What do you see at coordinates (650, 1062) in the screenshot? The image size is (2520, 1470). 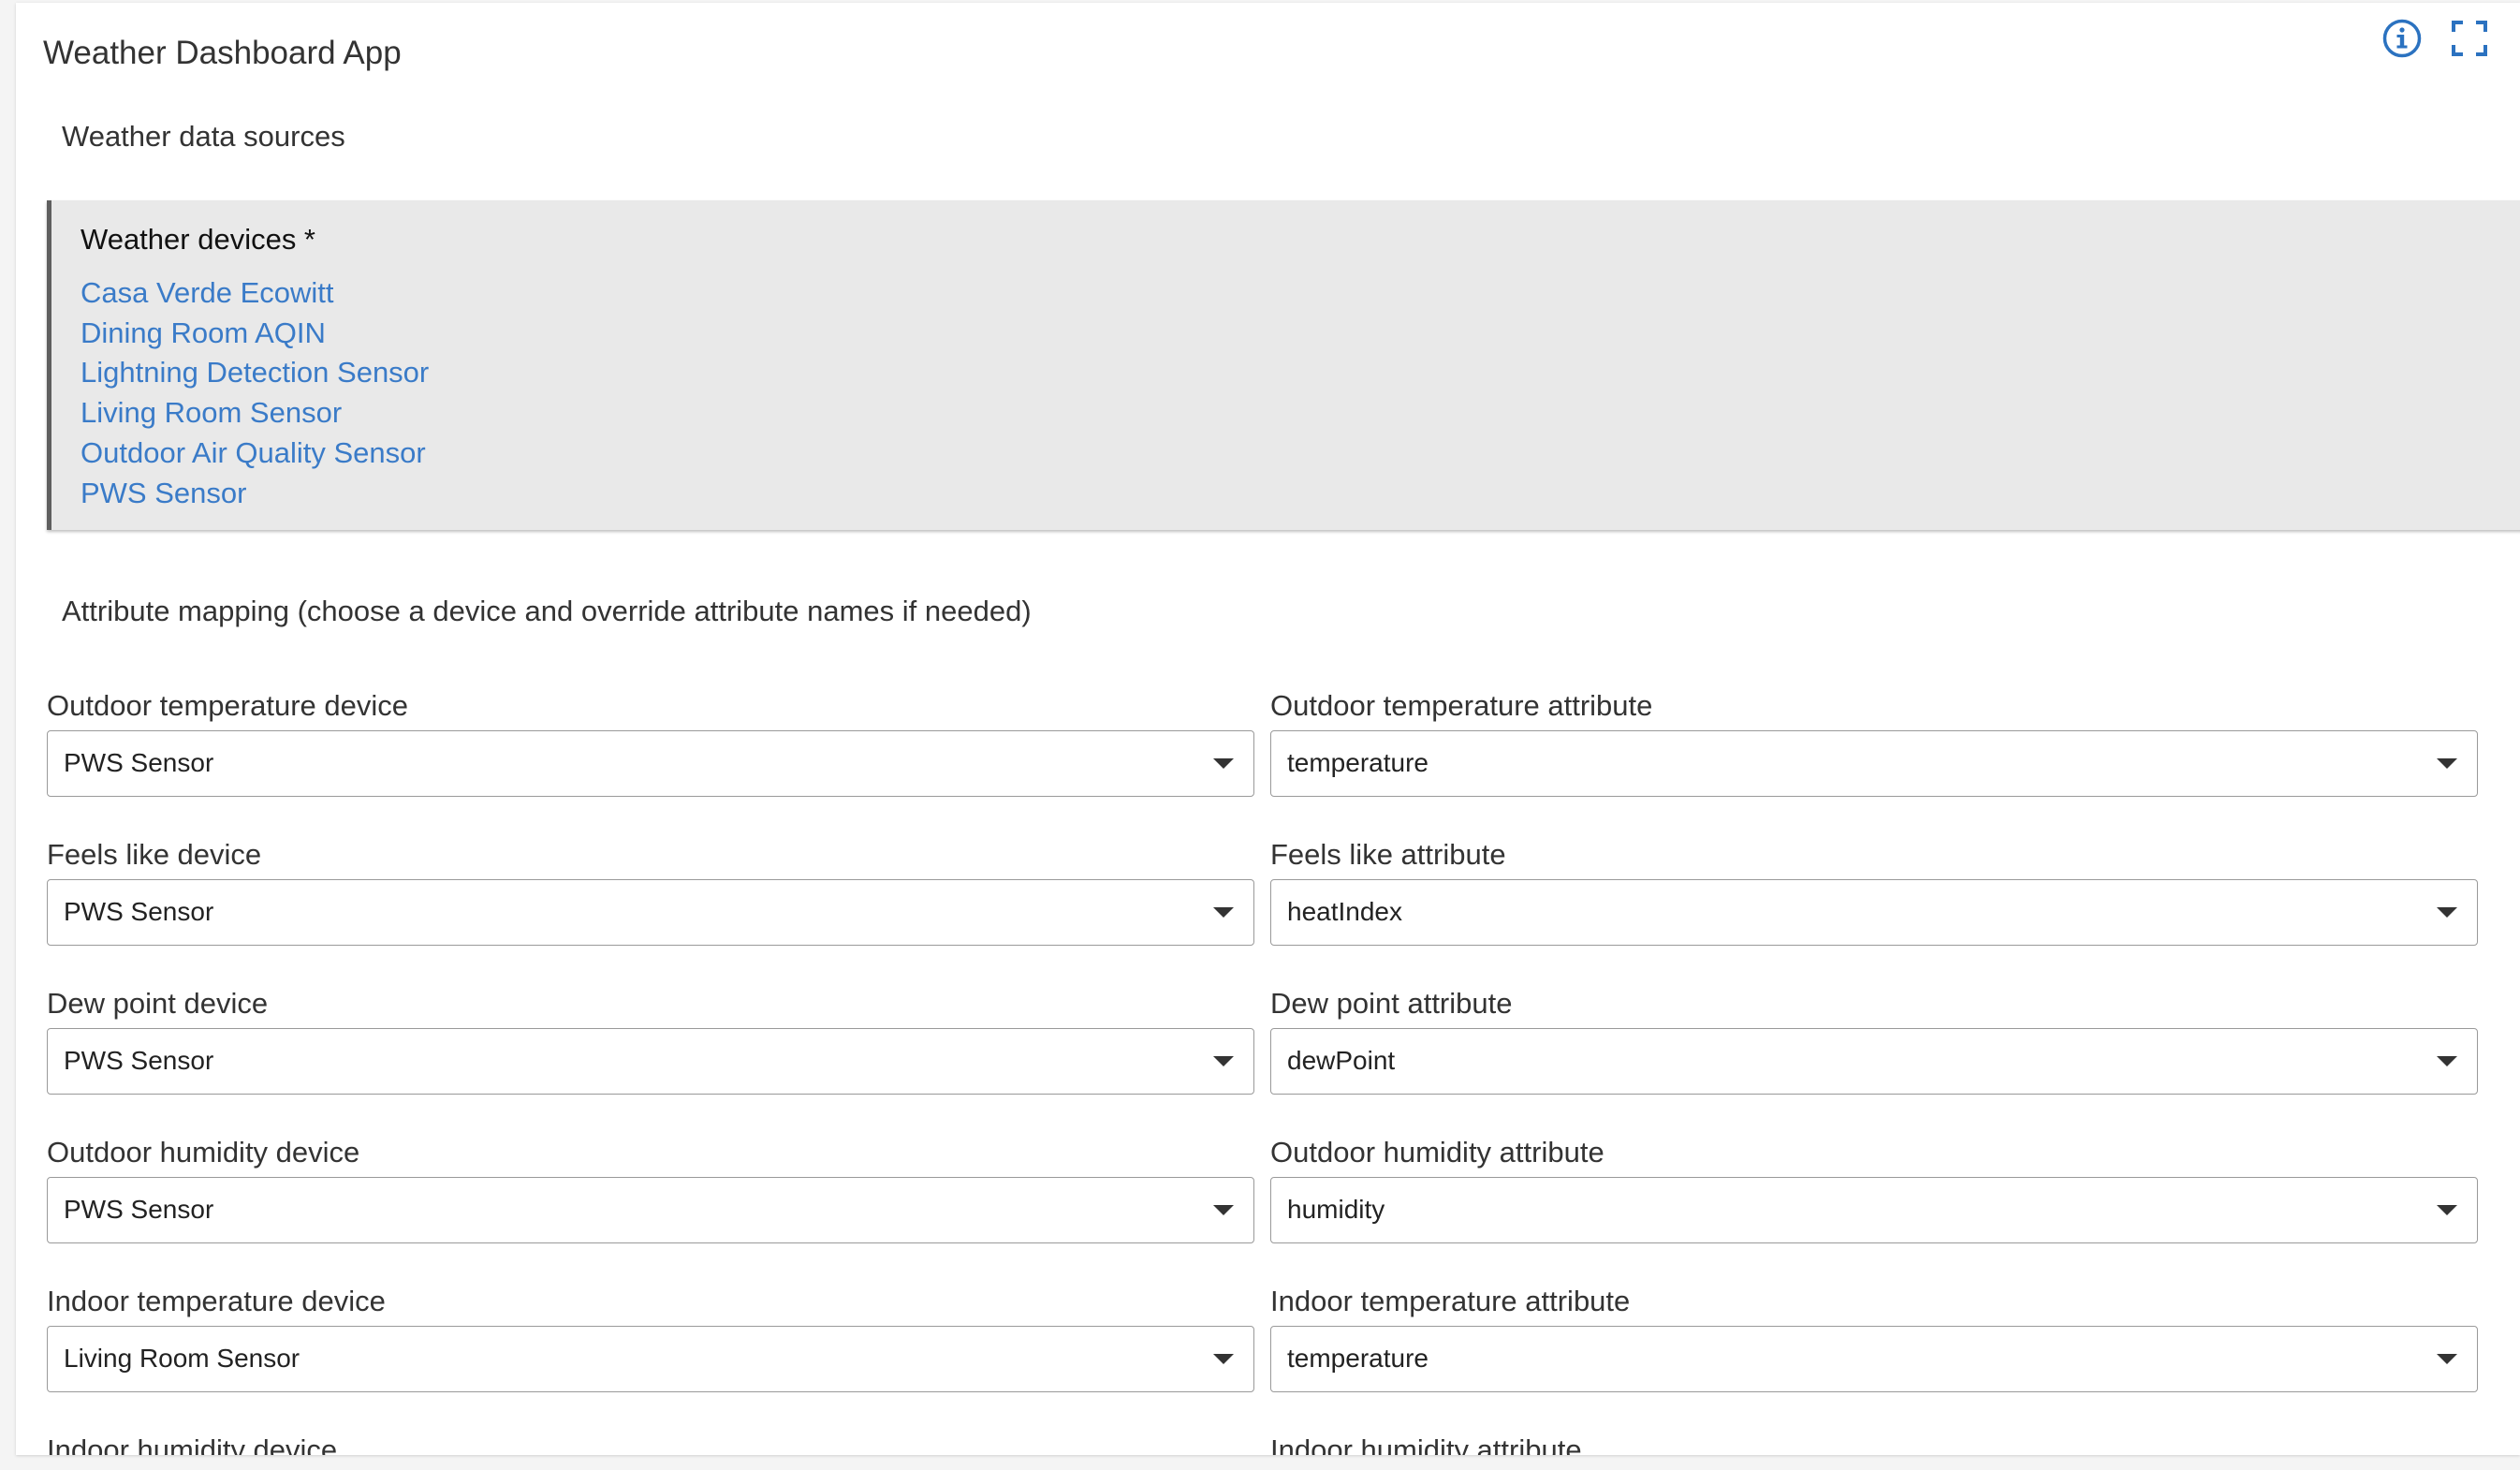 I see `dew-point-device-select: PWS Sensor` at bounding box center [650, 1062].